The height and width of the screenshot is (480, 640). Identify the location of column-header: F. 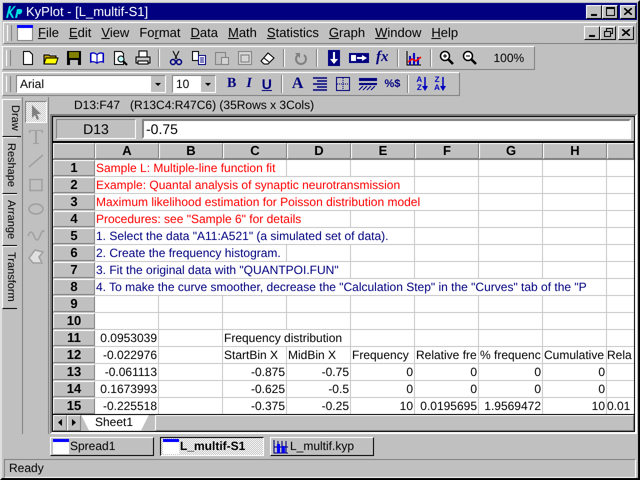
(447, 150).